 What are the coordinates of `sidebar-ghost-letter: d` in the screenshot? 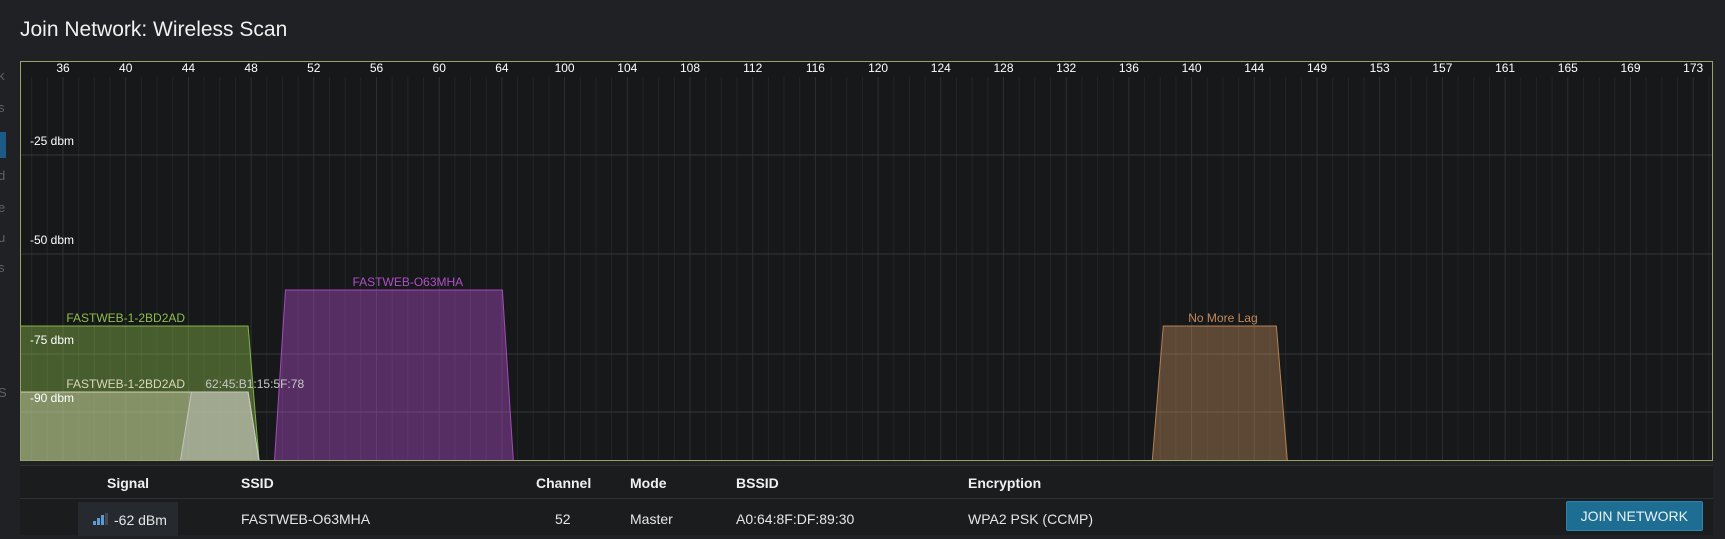 It's located at (3, 175).